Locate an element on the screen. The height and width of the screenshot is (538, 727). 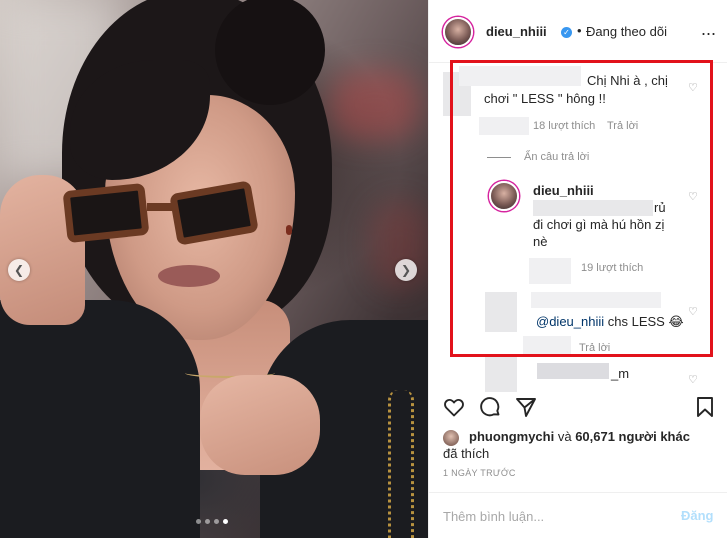
photo-jacket is located at coordinates (100, 419).